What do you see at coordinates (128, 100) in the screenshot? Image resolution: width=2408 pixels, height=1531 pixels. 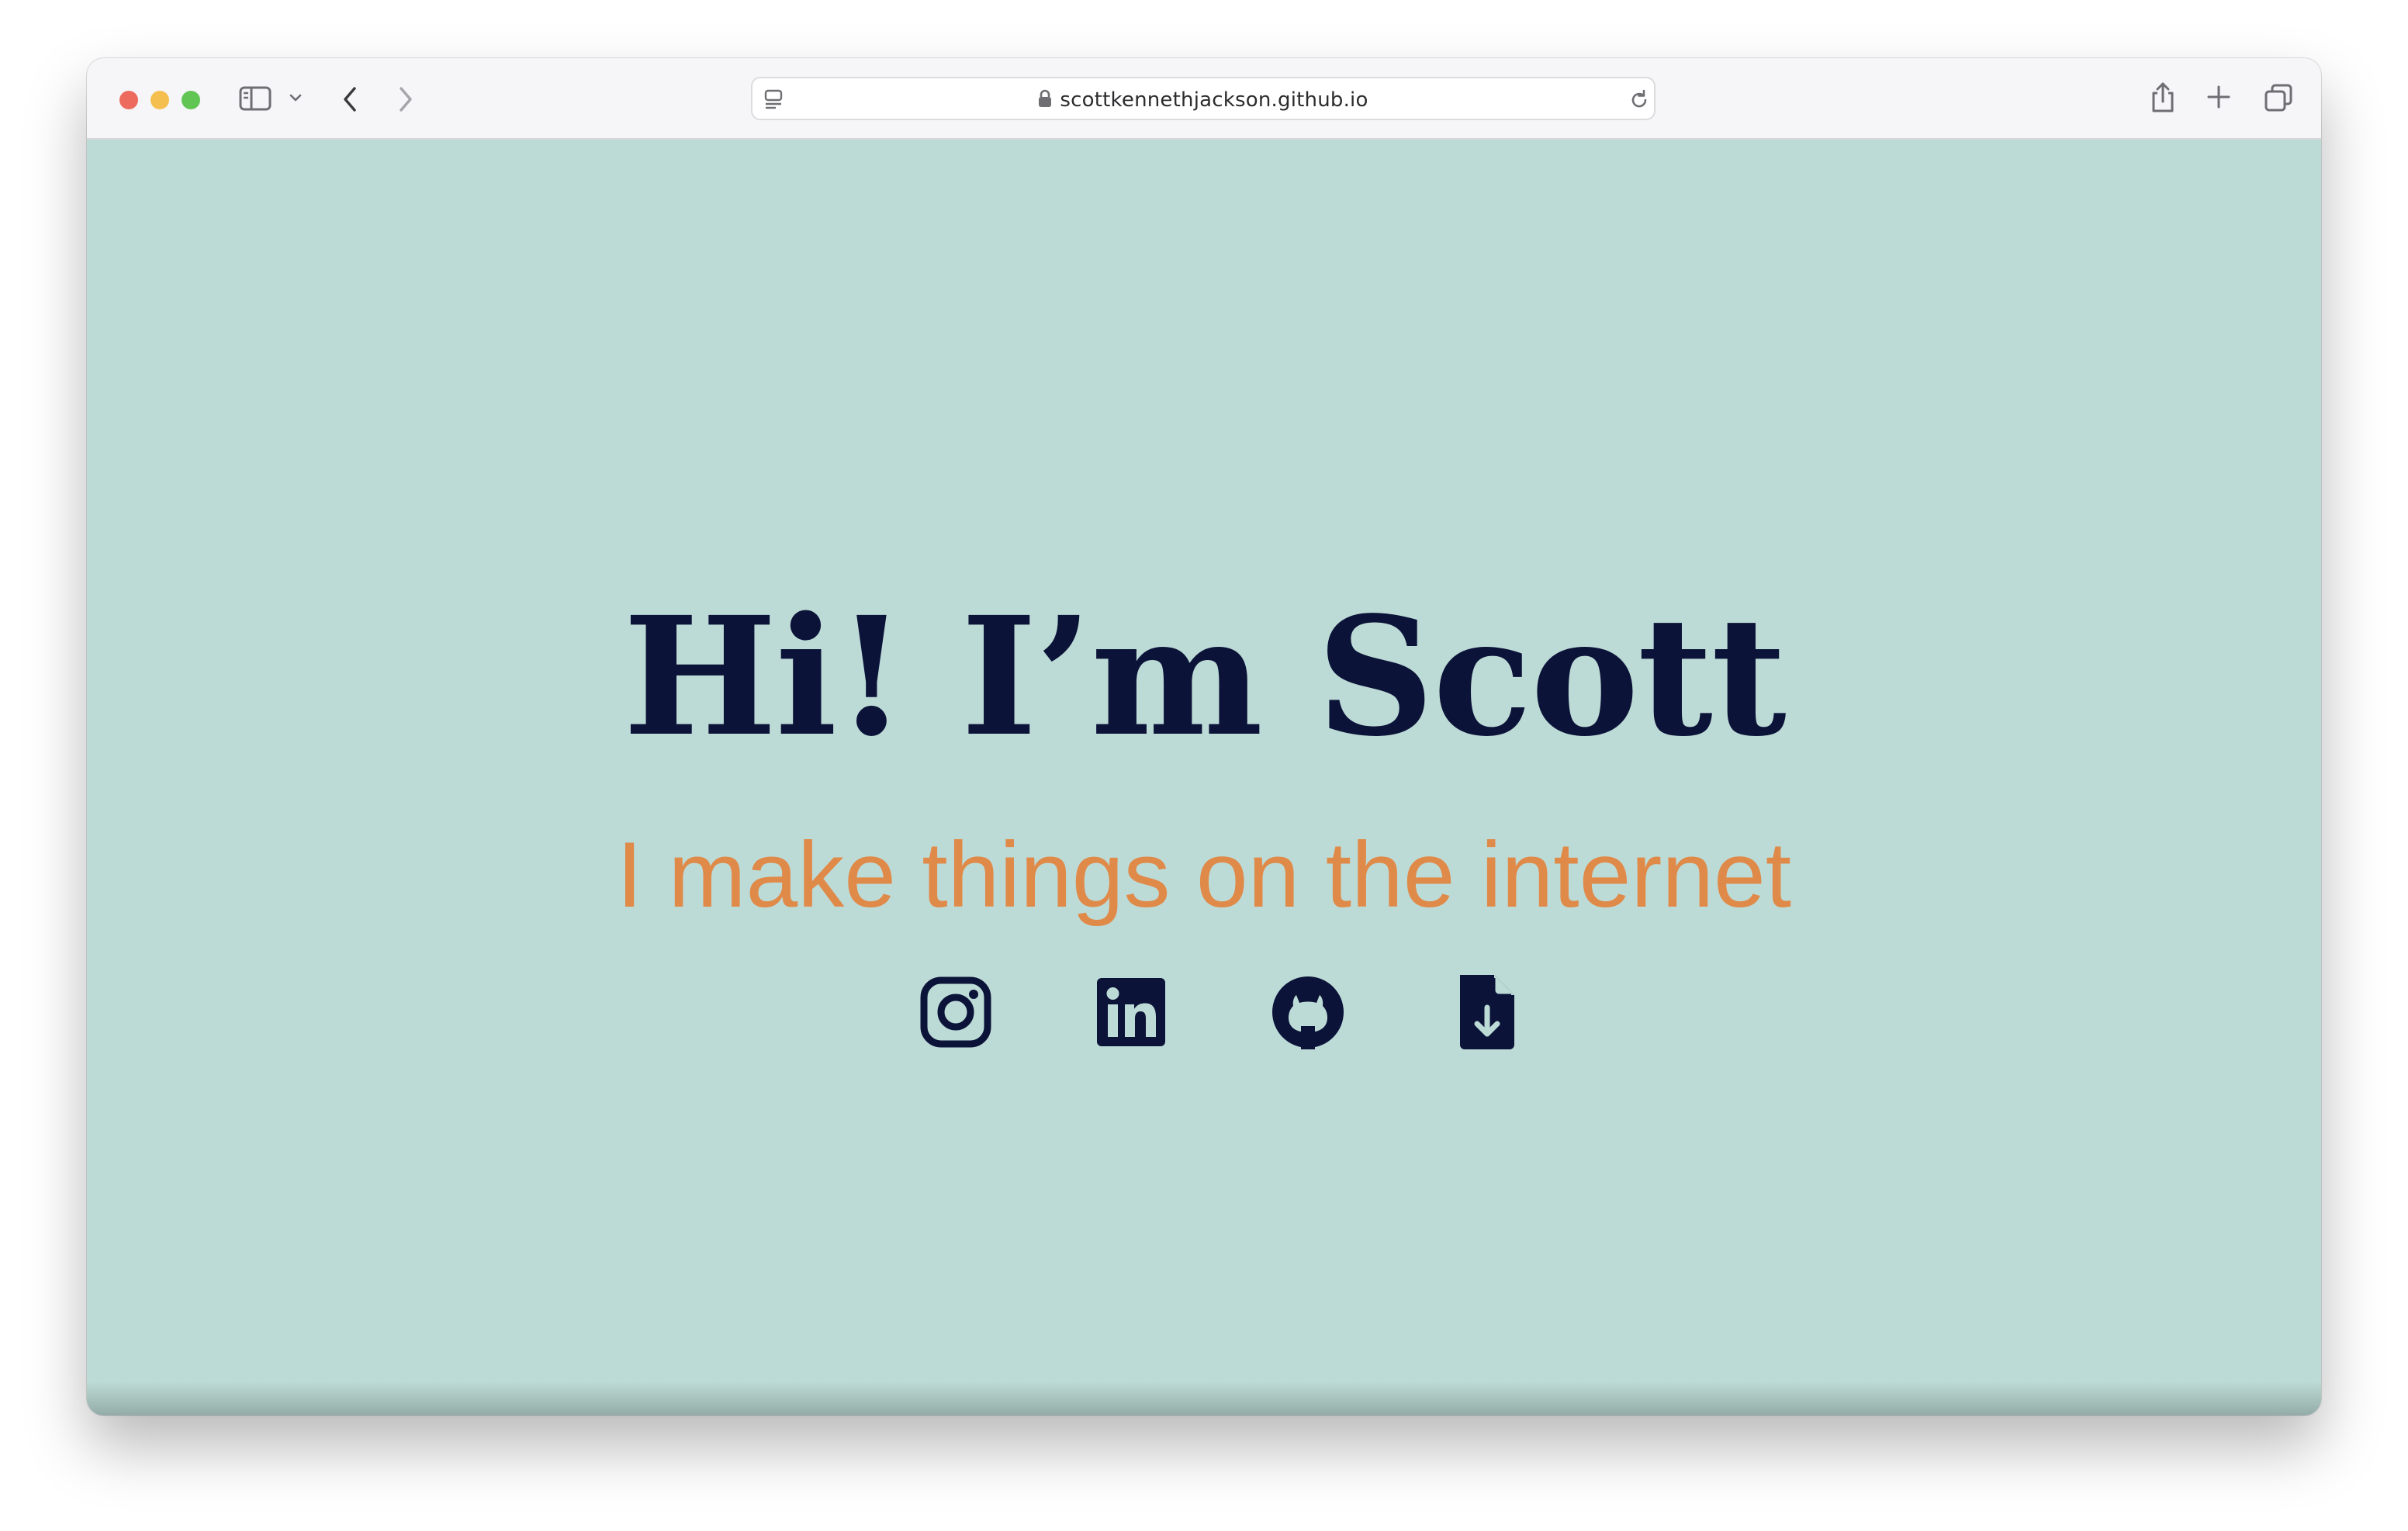 I see `close-window-button` at bounding box center [128, 100].